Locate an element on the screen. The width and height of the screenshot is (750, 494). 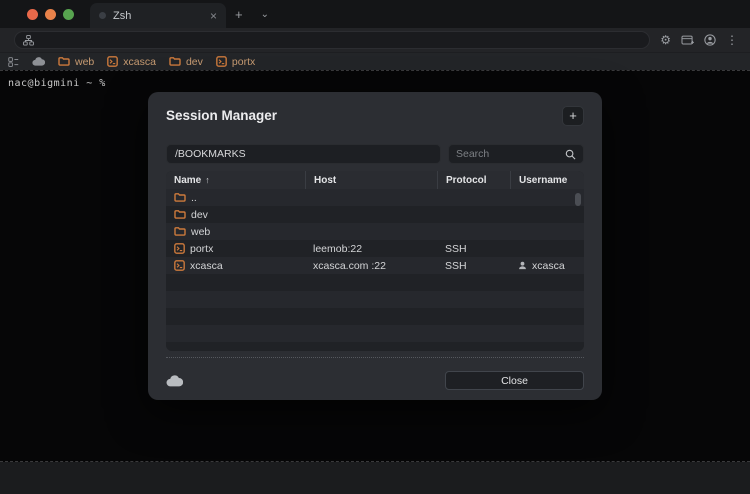
scrollbar-thumb is located at coordinates (578, 199).